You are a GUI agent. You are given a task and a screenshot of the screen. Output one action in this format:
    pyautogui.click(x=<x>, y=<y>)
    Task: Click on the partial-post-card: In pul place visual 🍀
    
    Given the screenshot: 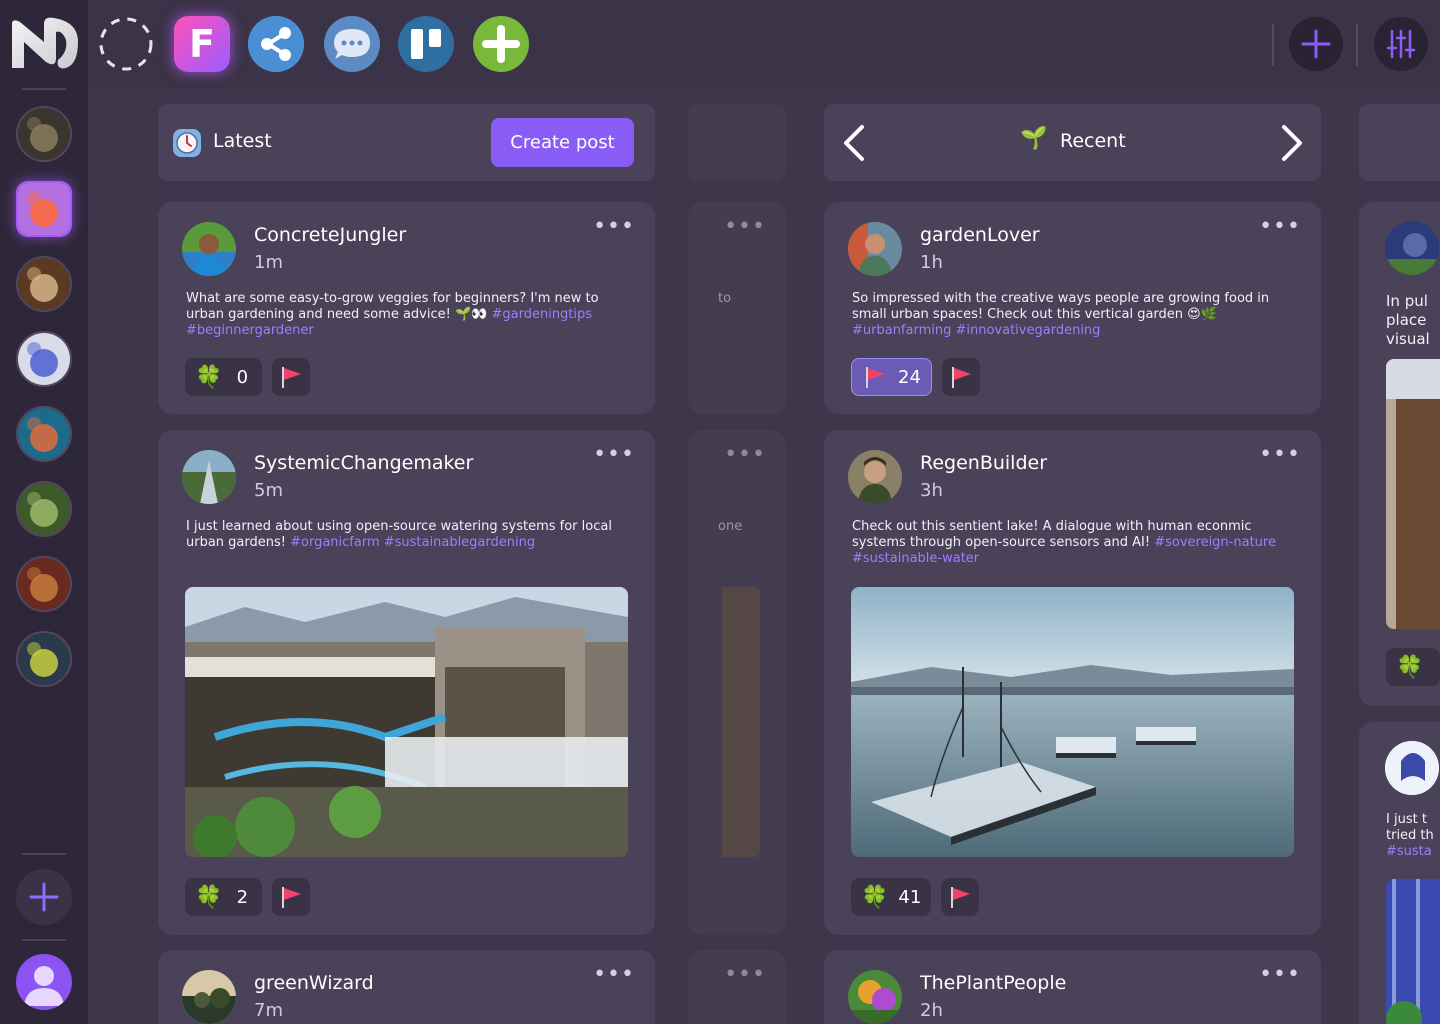 What is the action you would take?
    pyautogui.click(x=1399, y=454)
    